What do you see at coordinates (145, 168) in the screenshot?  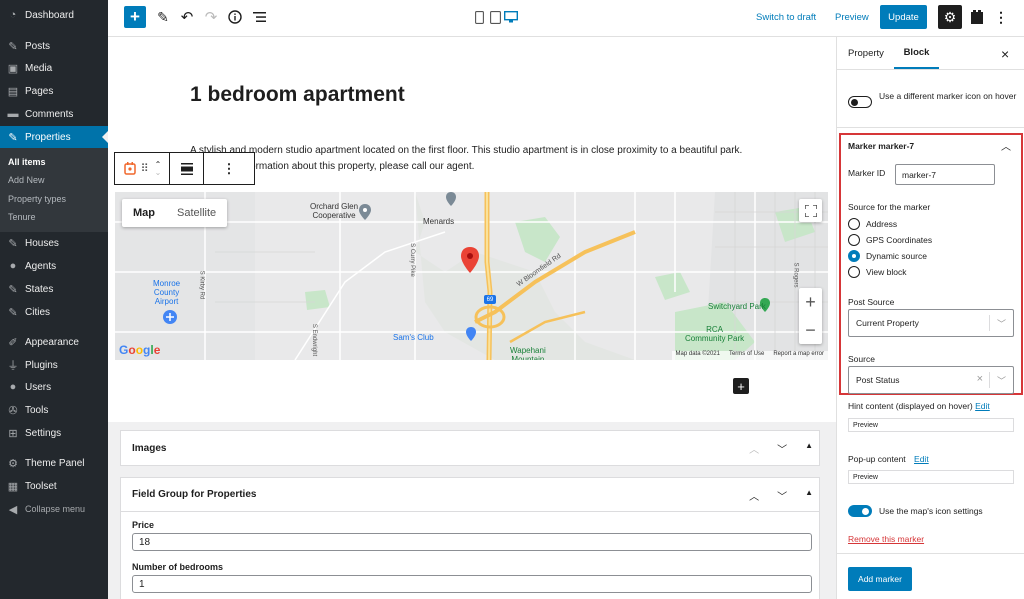 I see `drag-handle-icon: ⠿` at bounding box center [145, 168].